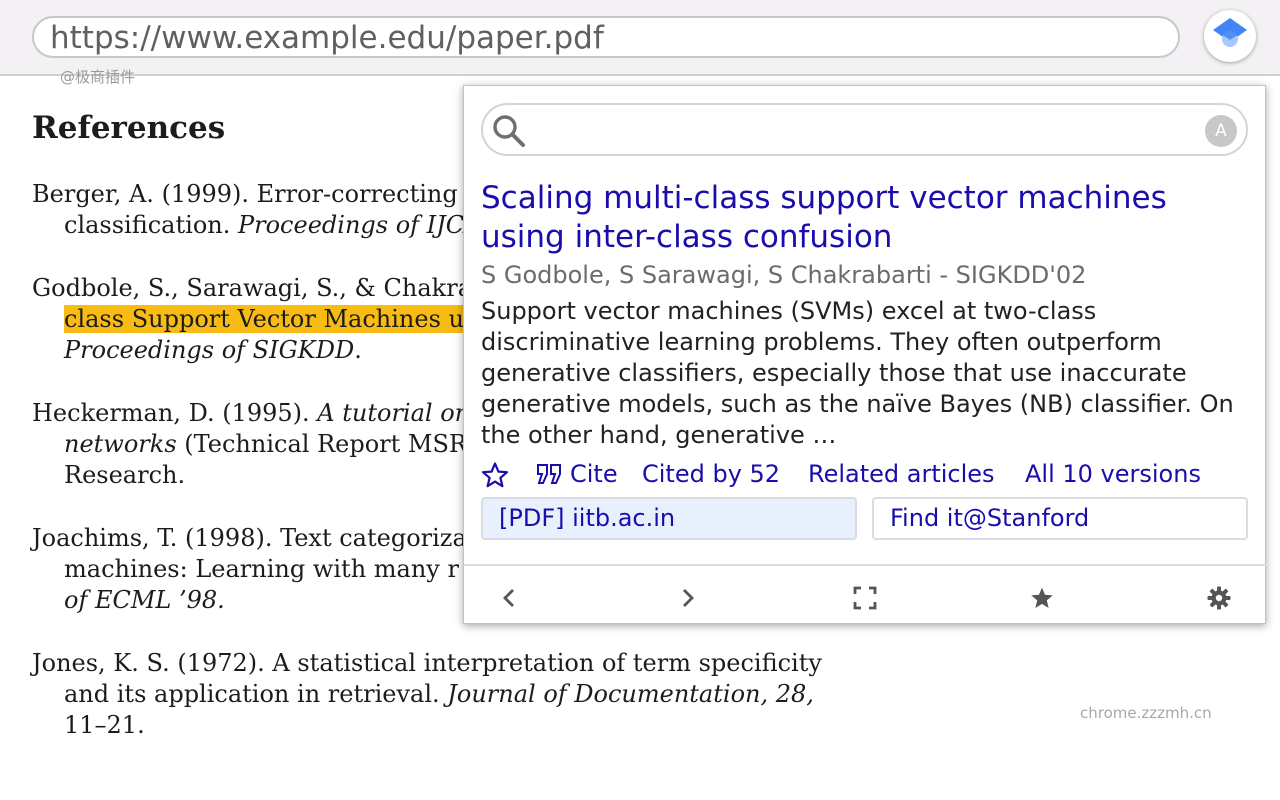 The image size is (1280, 800). I want to click on reference-continuation-line: 11–21., so click(104, 725).